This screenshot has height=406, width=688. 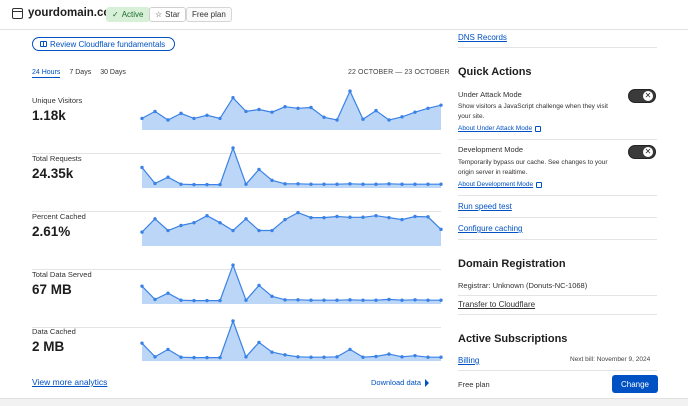 What do you see at coordinates (113, 73) in the screenshot?
I see `tab-30-days: 30 Days` at bounding box center [113, 73].